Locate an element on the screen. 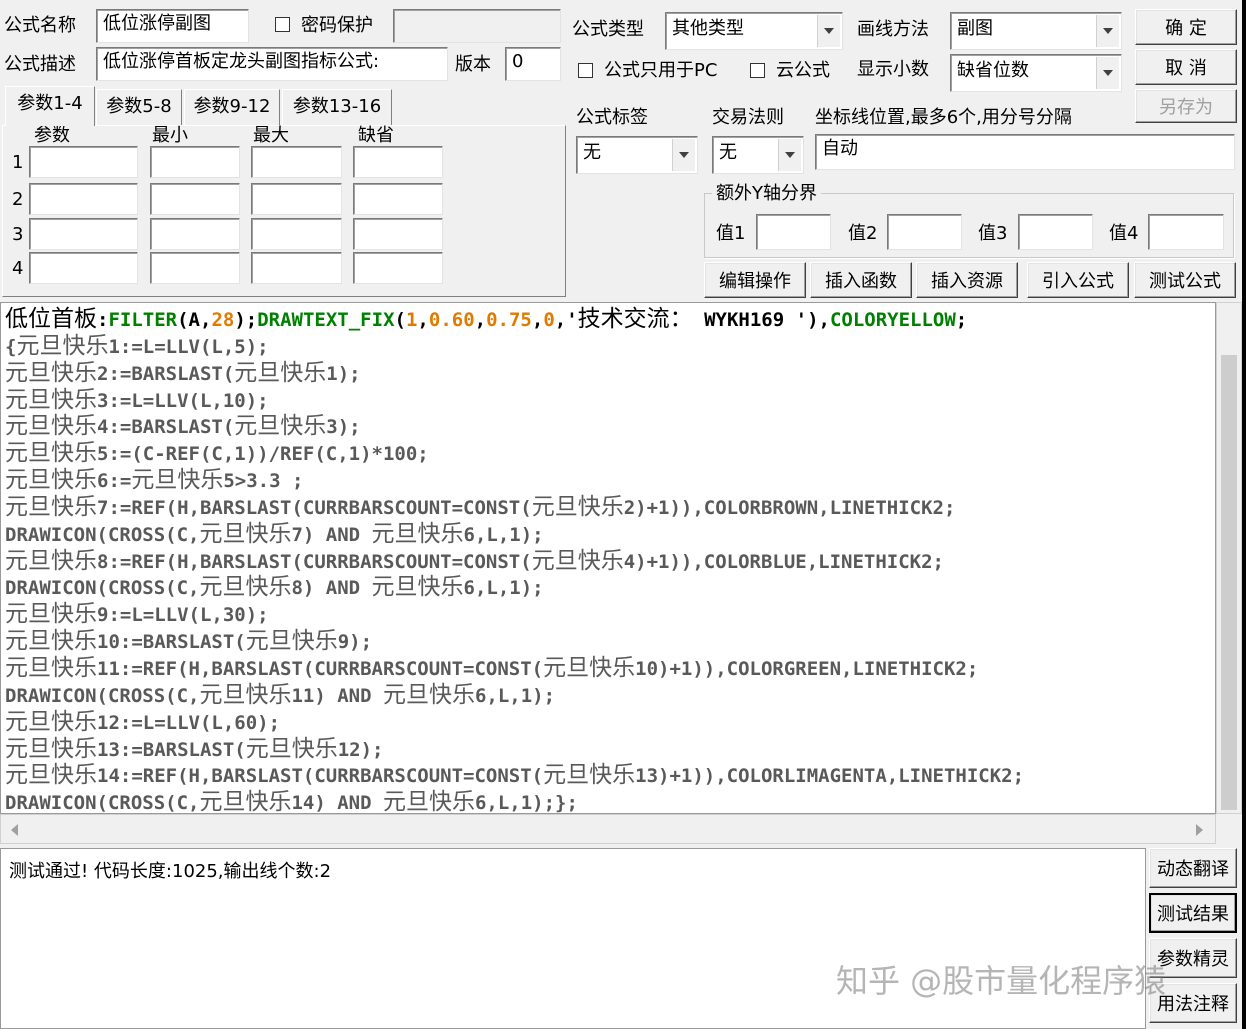 This screenshot has width=1246, height=1029. test-result-button: 测试结果 is located at coordinates (1193, 913).